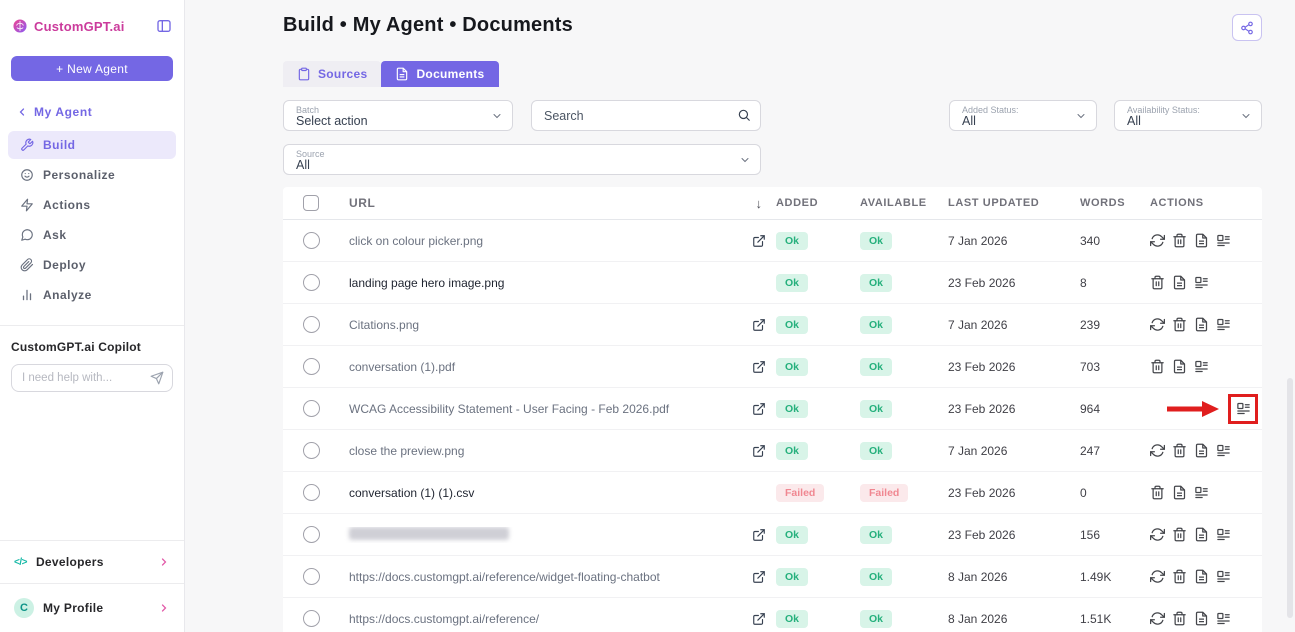 The width and height of the screenshot is (1295, 632). Describe the element at coordinates (450, 74) in the screenshot. I see `tab-label: Documents` at that location.